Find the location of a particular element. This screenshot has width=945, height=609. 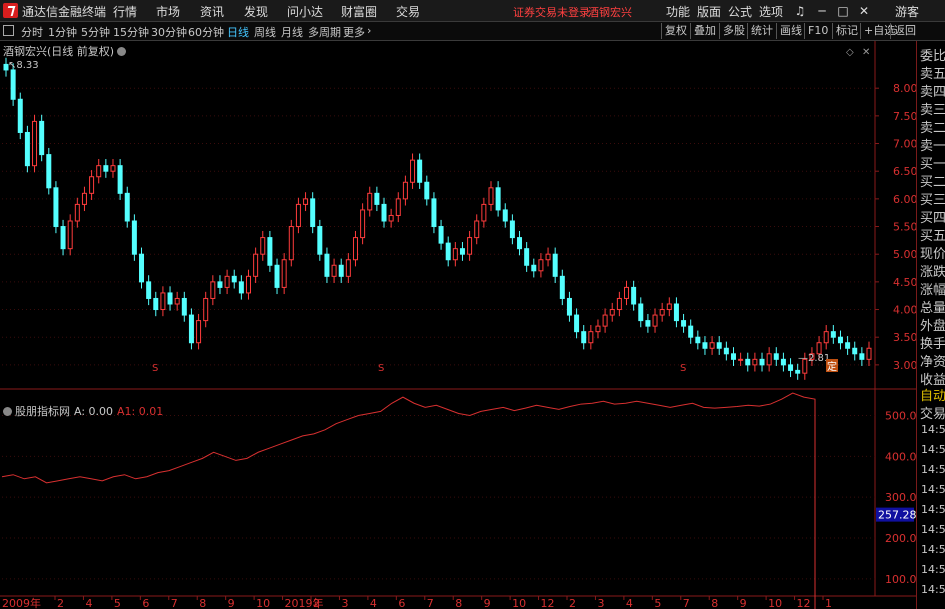

menu-functions: 功能 is located at coordinates (678, 11).